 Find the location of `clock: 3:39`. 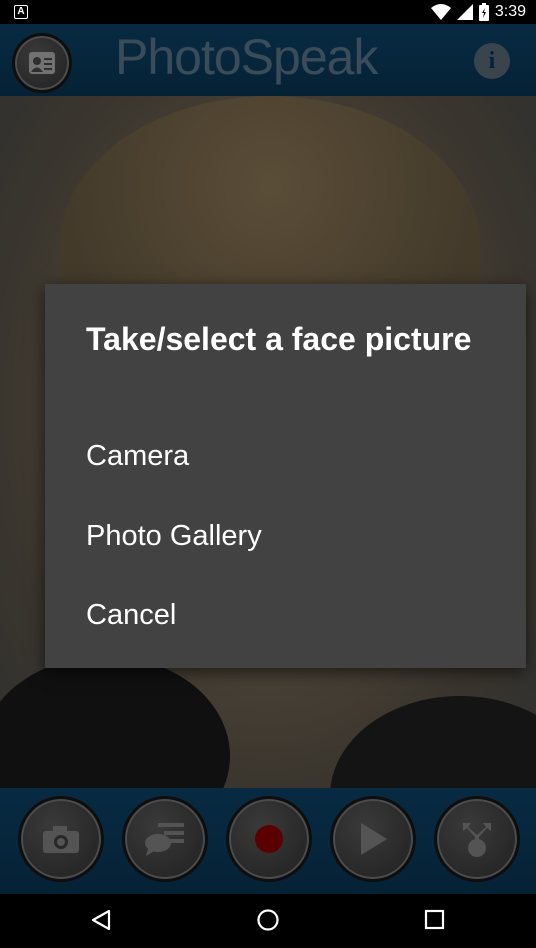

clock: 3:39 is located at coordinates (510, 11).